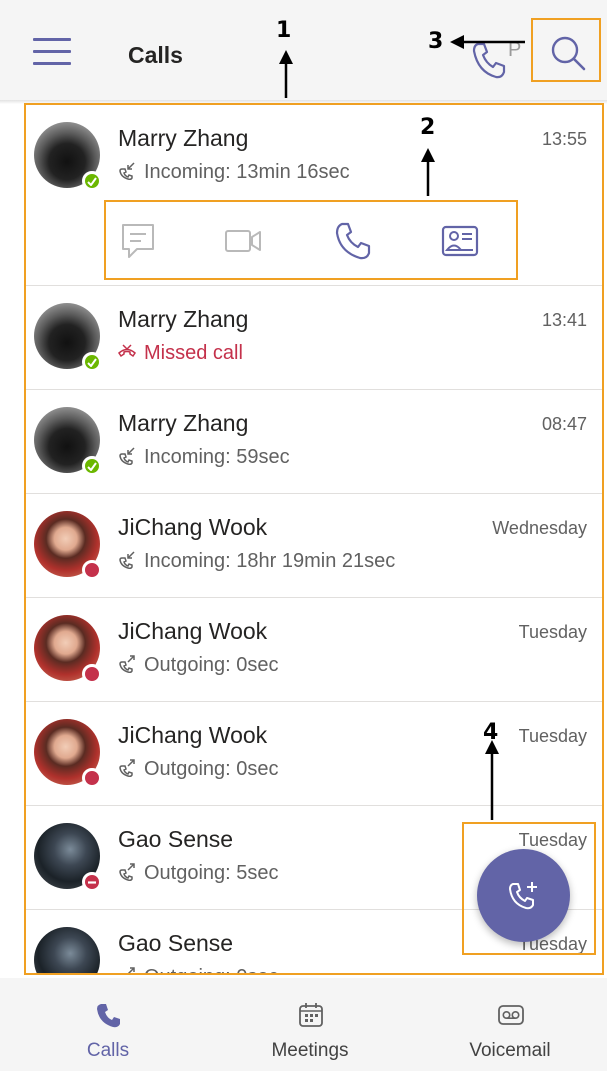 The height and width of the screenshot is (1071, 607). What do you see at coordinates (284, 30) in the screenshot?
I see `annotation-number: 1` at bounding box center [284, 30].